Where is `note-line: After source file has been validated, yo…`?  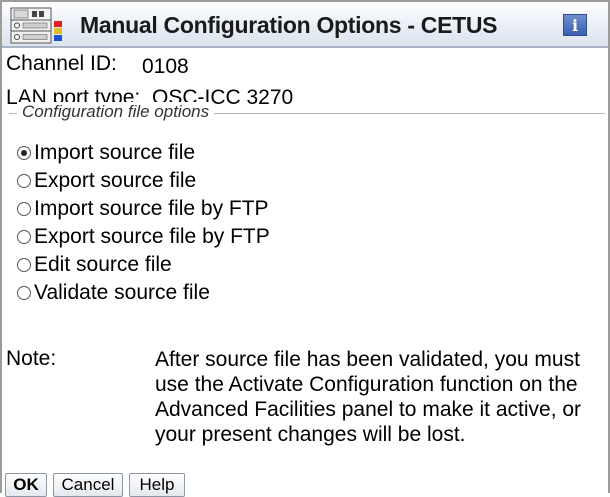 note-line: After source file has been validated, yo… is located at coordinates (367, 359).